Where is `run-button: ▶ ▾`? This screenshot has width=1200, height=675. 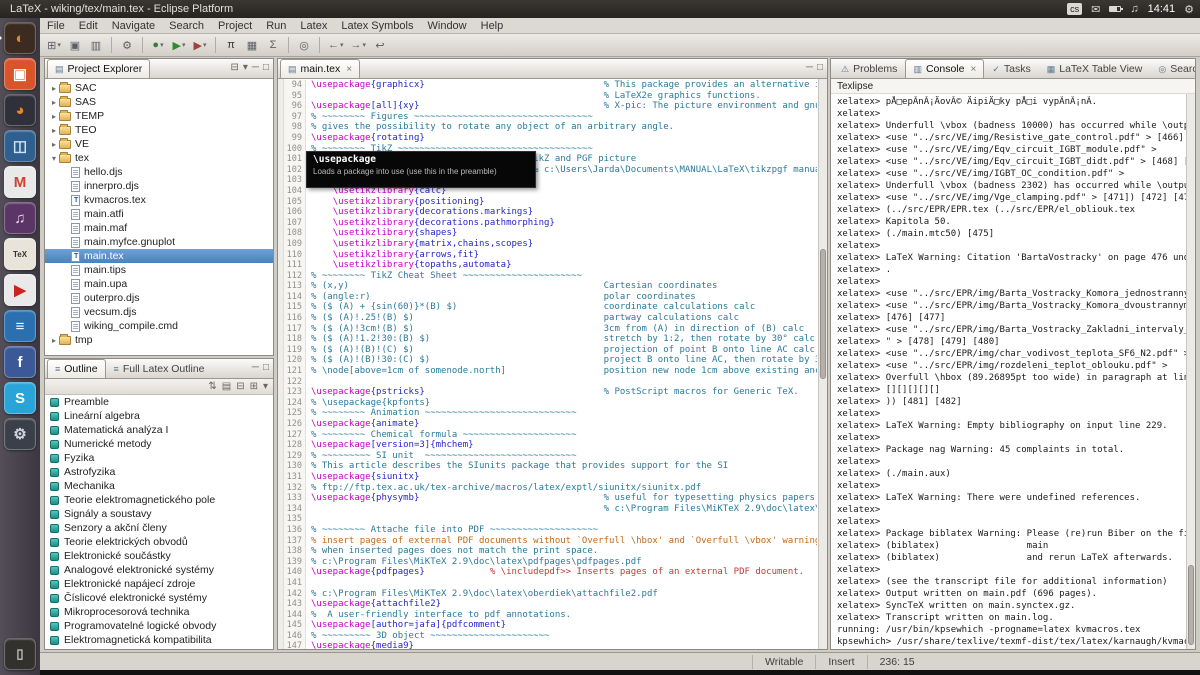
run-button: ▶ ▾ is located at coordinates (179, 45).